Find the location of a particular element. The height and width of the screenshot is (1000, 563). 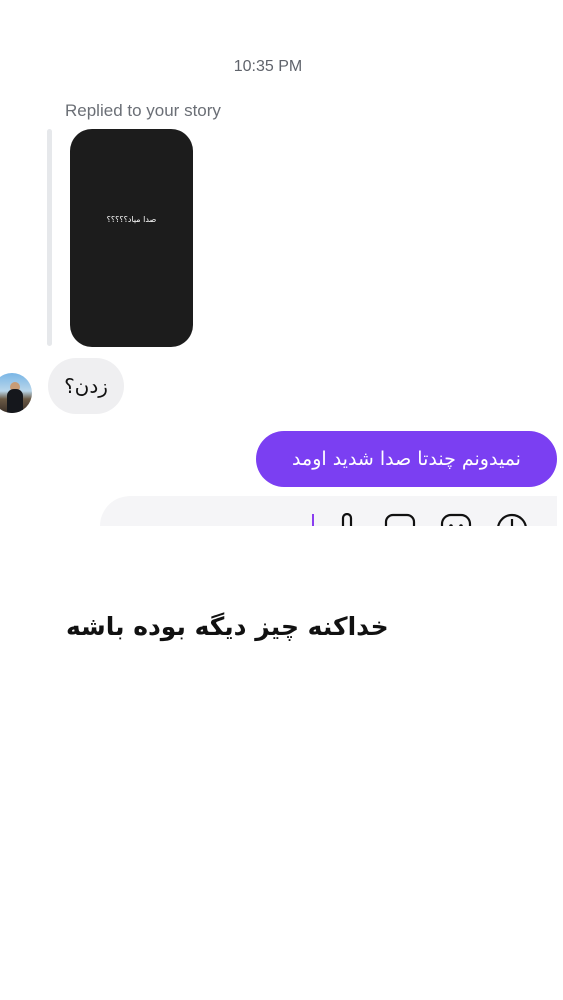

replied-to-story-label: Replied to your story is located at coordinates (143, 110).